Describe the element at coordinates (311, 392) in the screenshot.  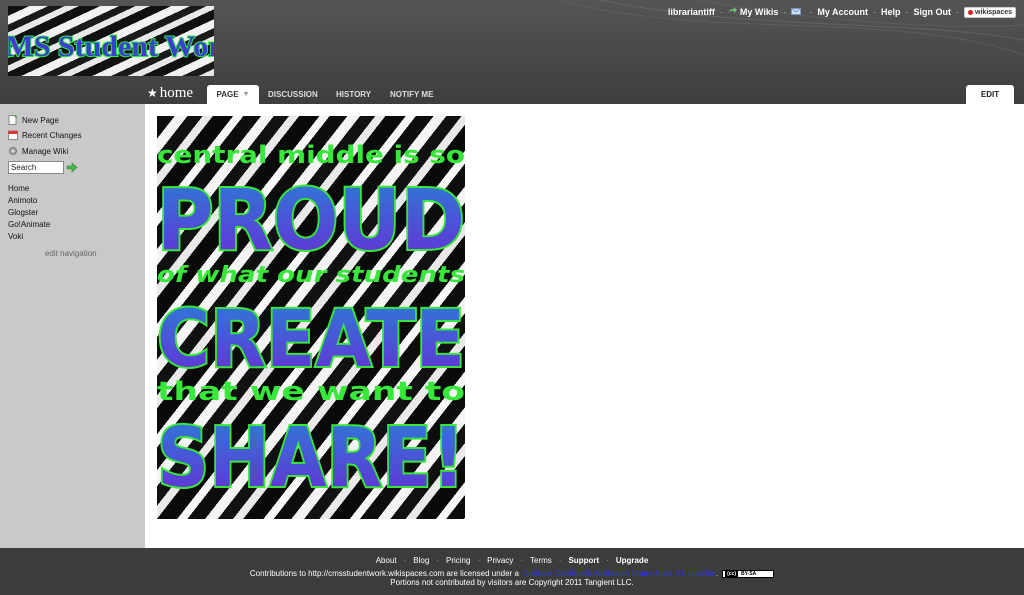
I see `poster-line-5: that we want to` at that location.